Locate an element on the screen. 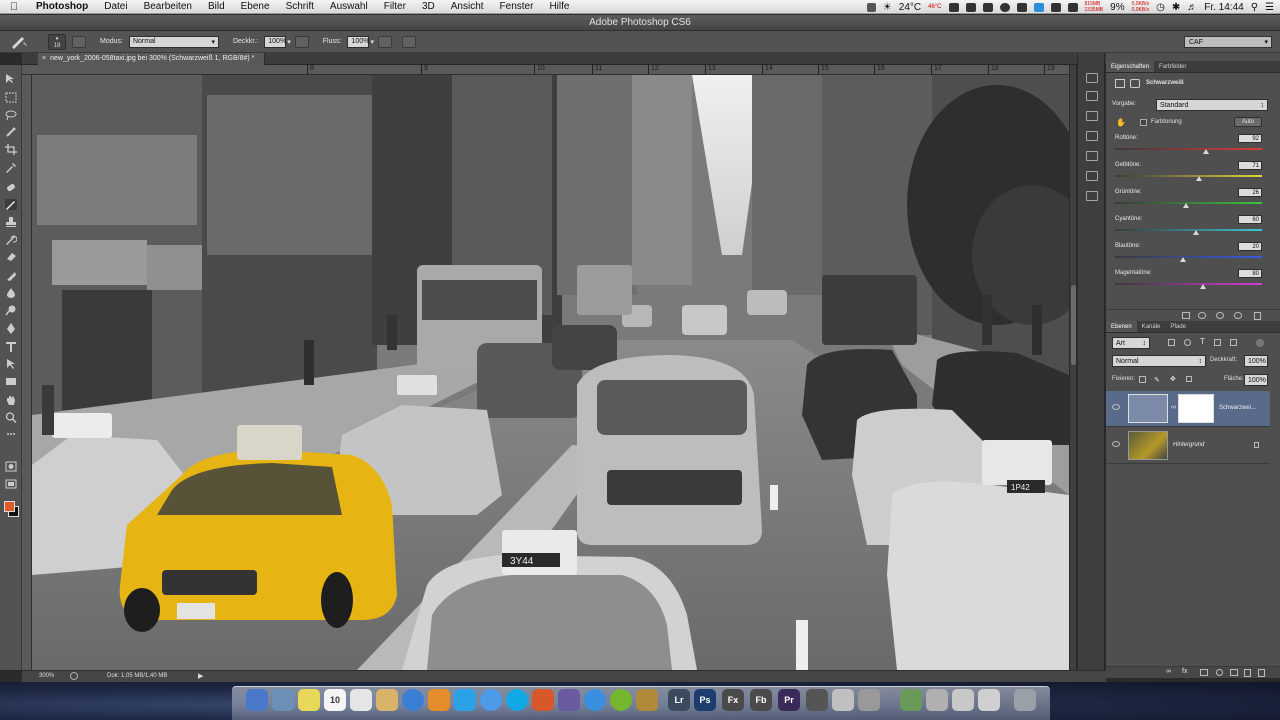  status-info-icon is located at coordinates (74, 676).